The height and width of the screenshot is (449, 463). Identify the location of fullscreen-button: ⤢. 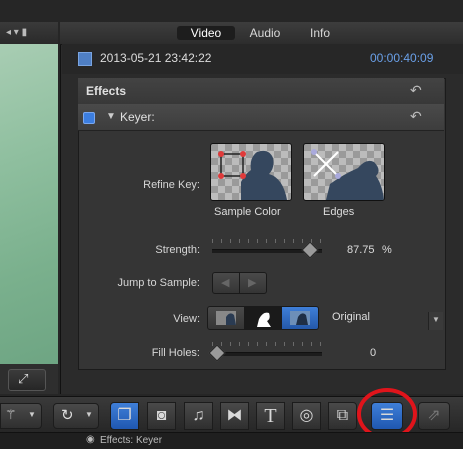
(27, 380).